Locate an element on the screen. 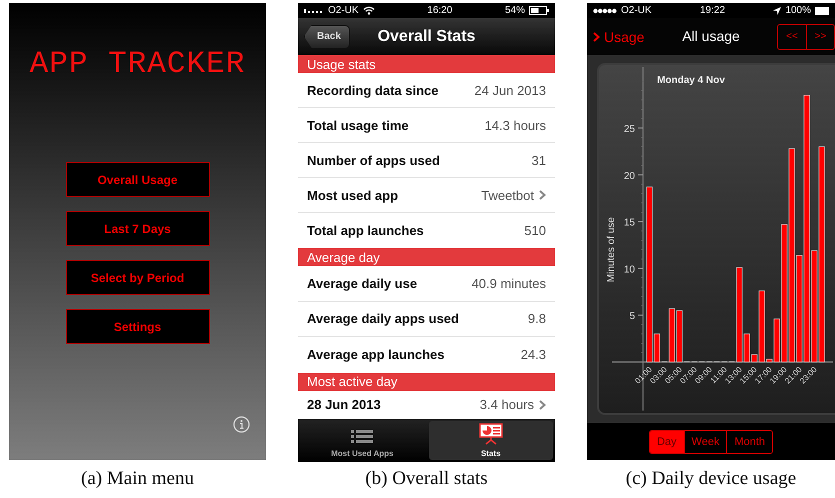 This screenshot has width=835, height=498. row-value: 510 is located at coordinates (535, 230).